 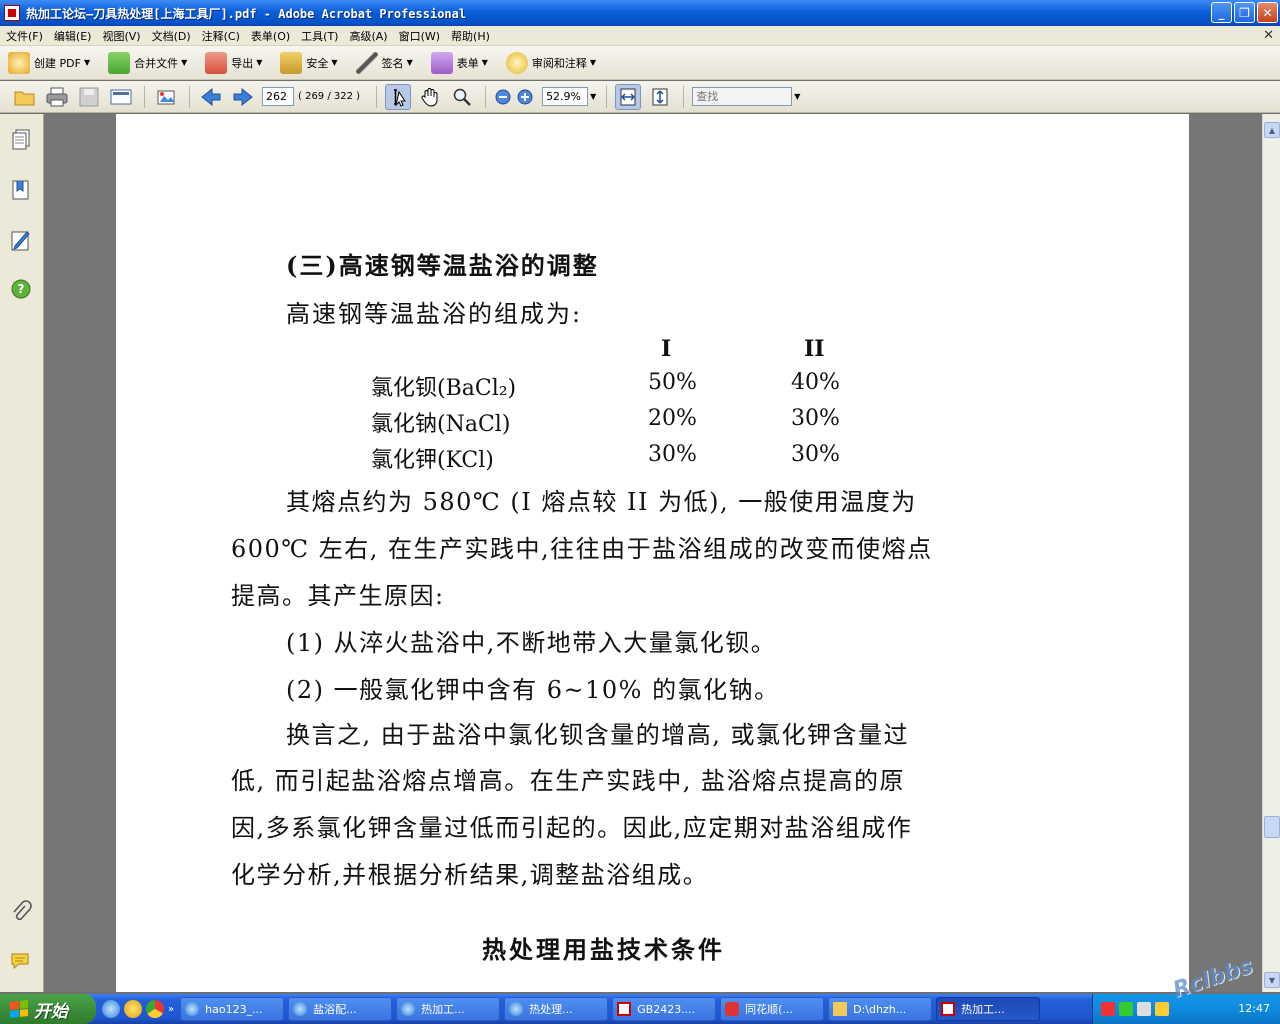 I want to click on zoom-out-icon, so click(x=503, y=96).